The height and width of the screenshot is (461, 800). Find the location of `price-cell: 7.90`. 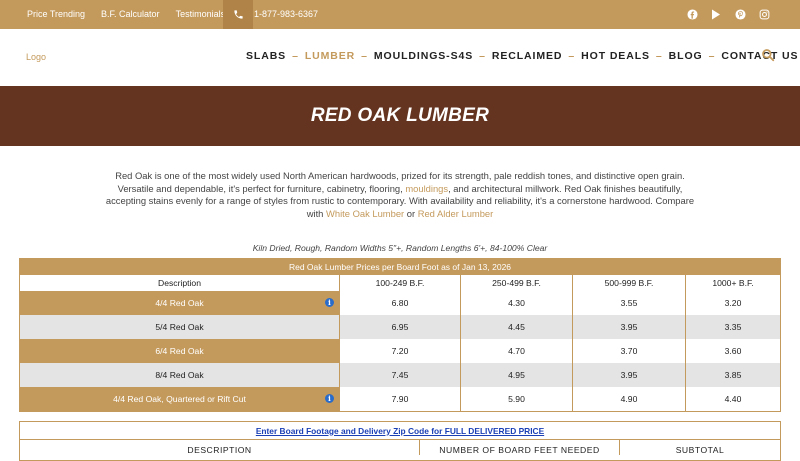

price-cell: 7.90 is located at coordinates (400, 399).